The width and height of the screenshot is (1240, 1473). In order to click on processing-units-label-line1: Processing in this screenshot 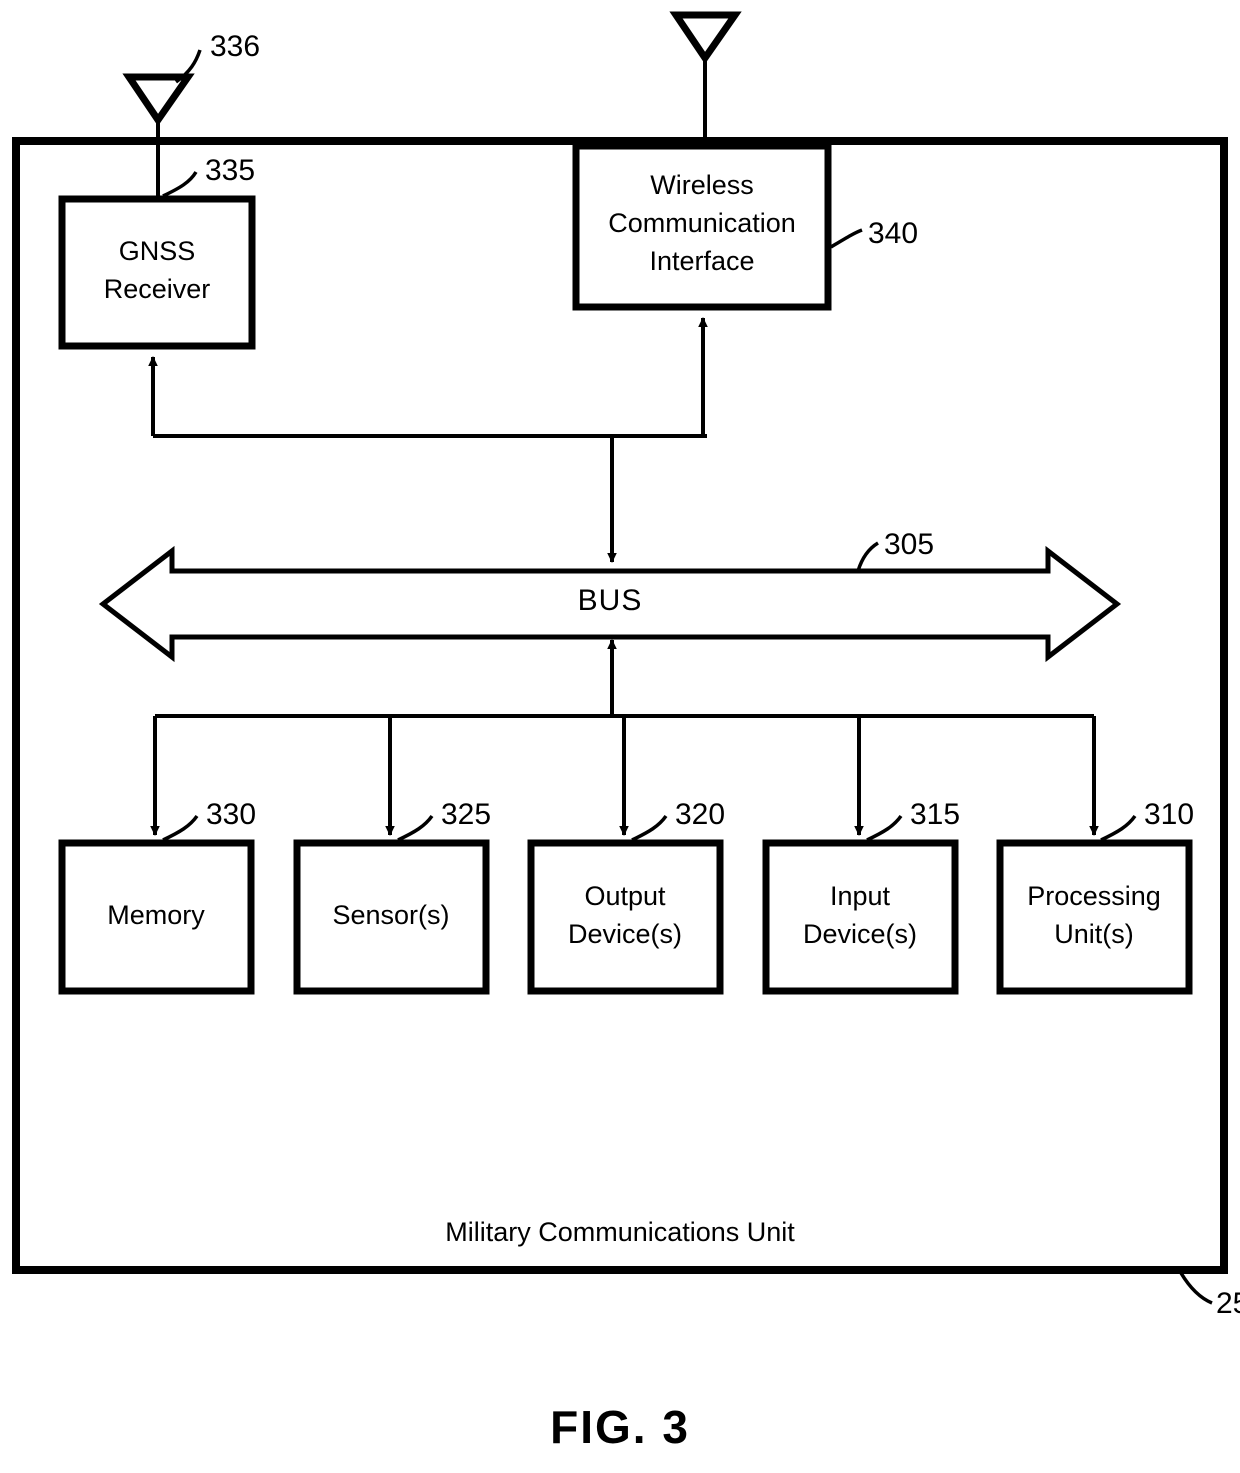, I will do `click(1094, 896)`.